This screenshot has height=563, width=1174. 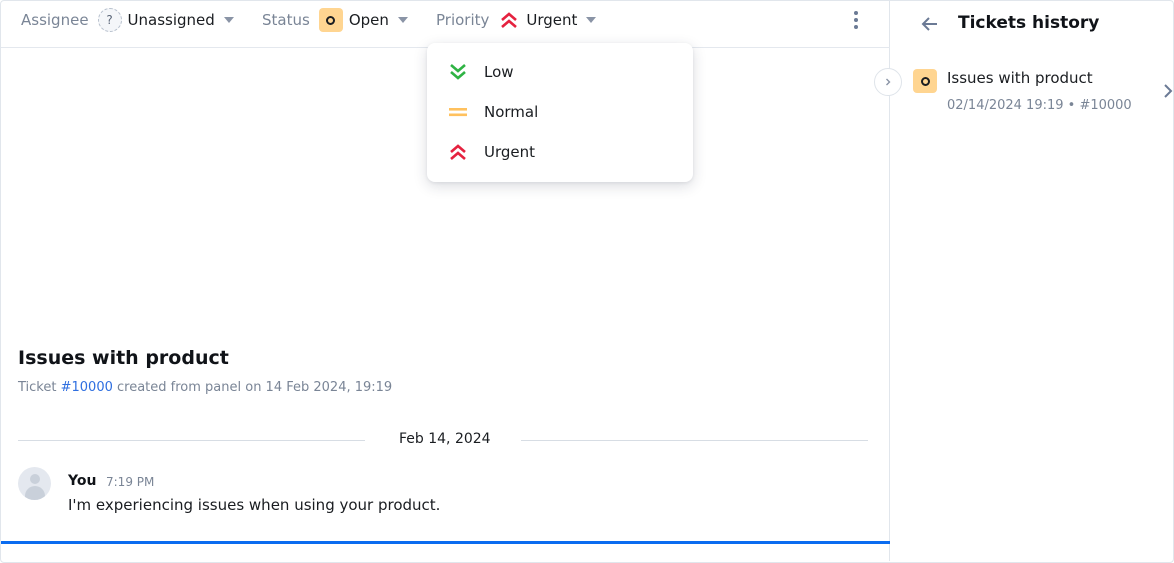 What do you see at coordinates (368, 20) in the screenshot?
I see `status-value: Open` at bounding box center [368, 20].